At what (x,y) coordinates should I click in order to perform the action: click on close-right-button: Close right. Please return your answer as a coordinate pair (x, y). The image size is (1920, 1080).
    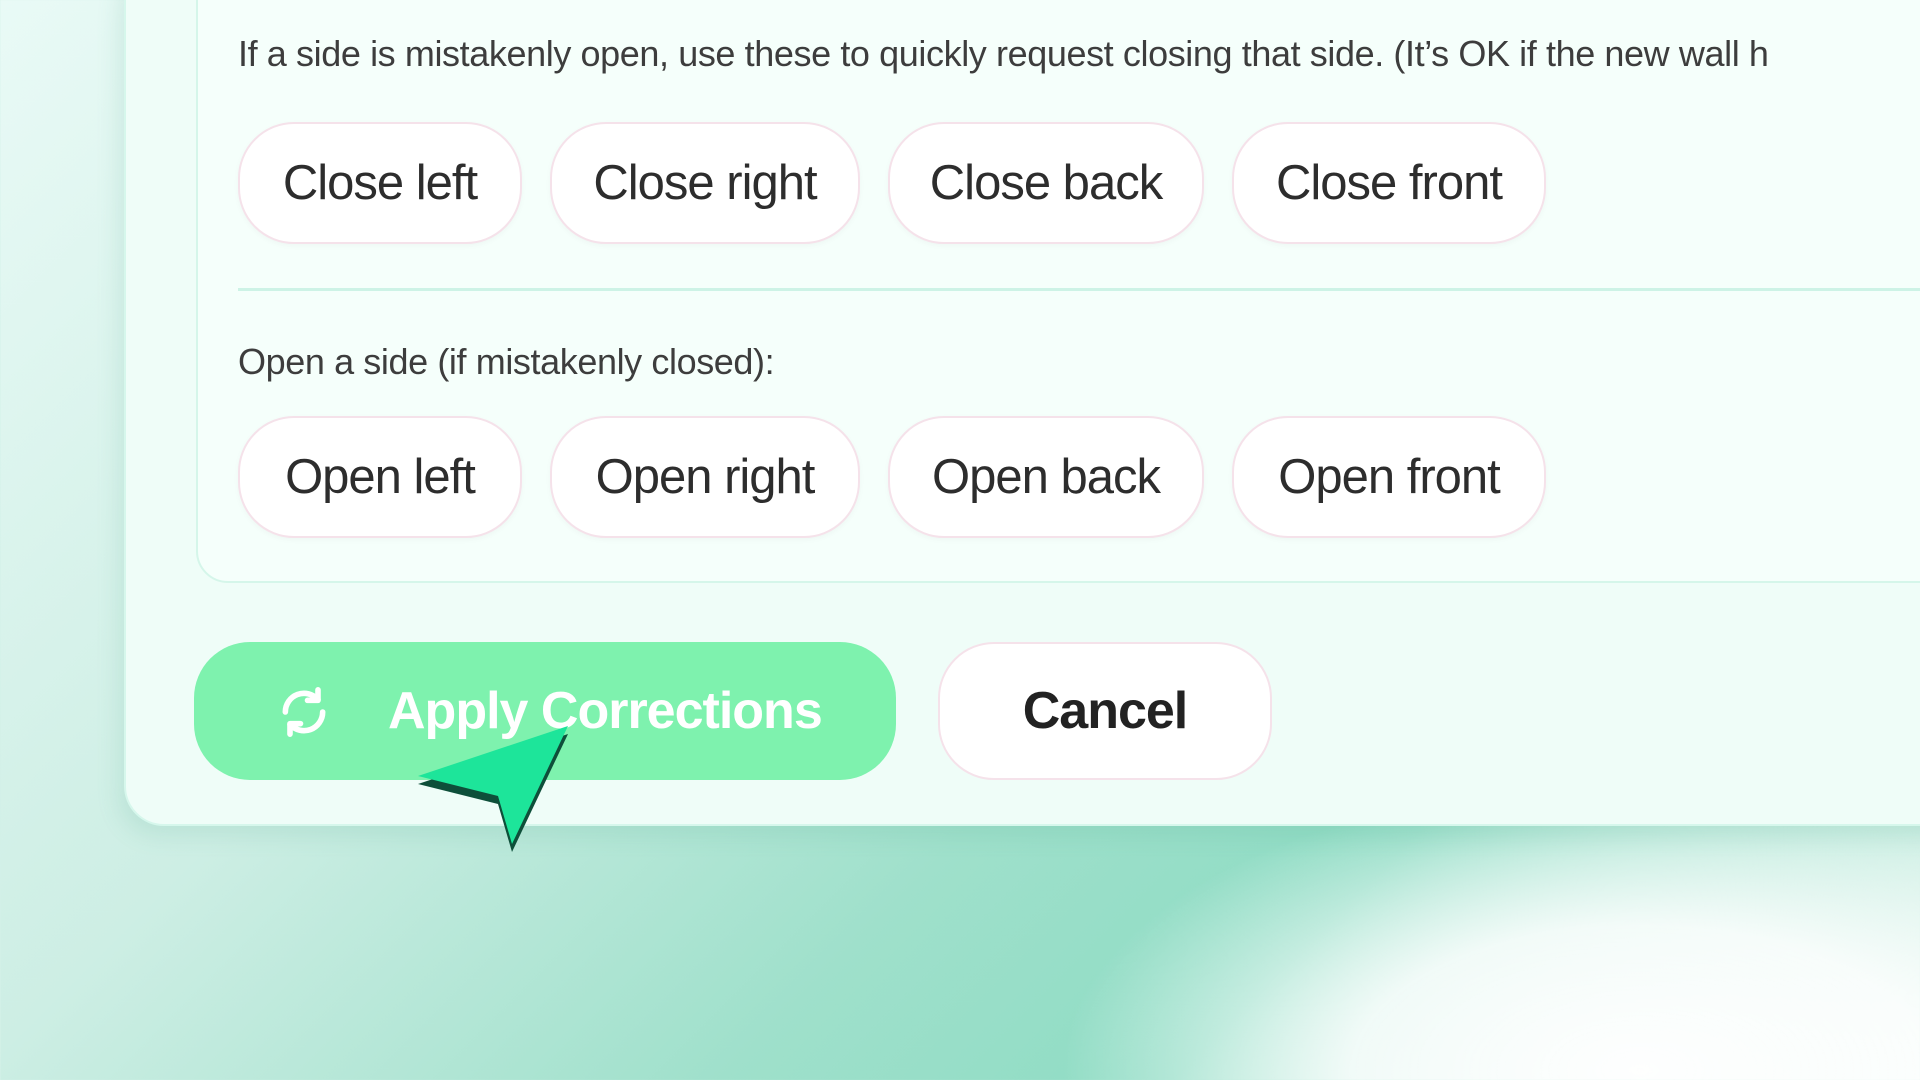
    Looking at the image, I should click on (705, 183).